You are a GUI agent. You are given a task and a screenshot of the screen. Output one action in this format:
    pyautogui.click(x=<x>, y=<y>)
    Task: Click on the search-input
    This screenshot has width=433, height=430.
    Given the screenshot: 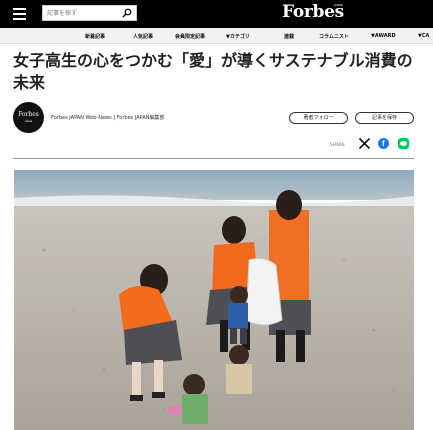 What is the action you would take?
    pyautogui.click(x=82, y=13)
    